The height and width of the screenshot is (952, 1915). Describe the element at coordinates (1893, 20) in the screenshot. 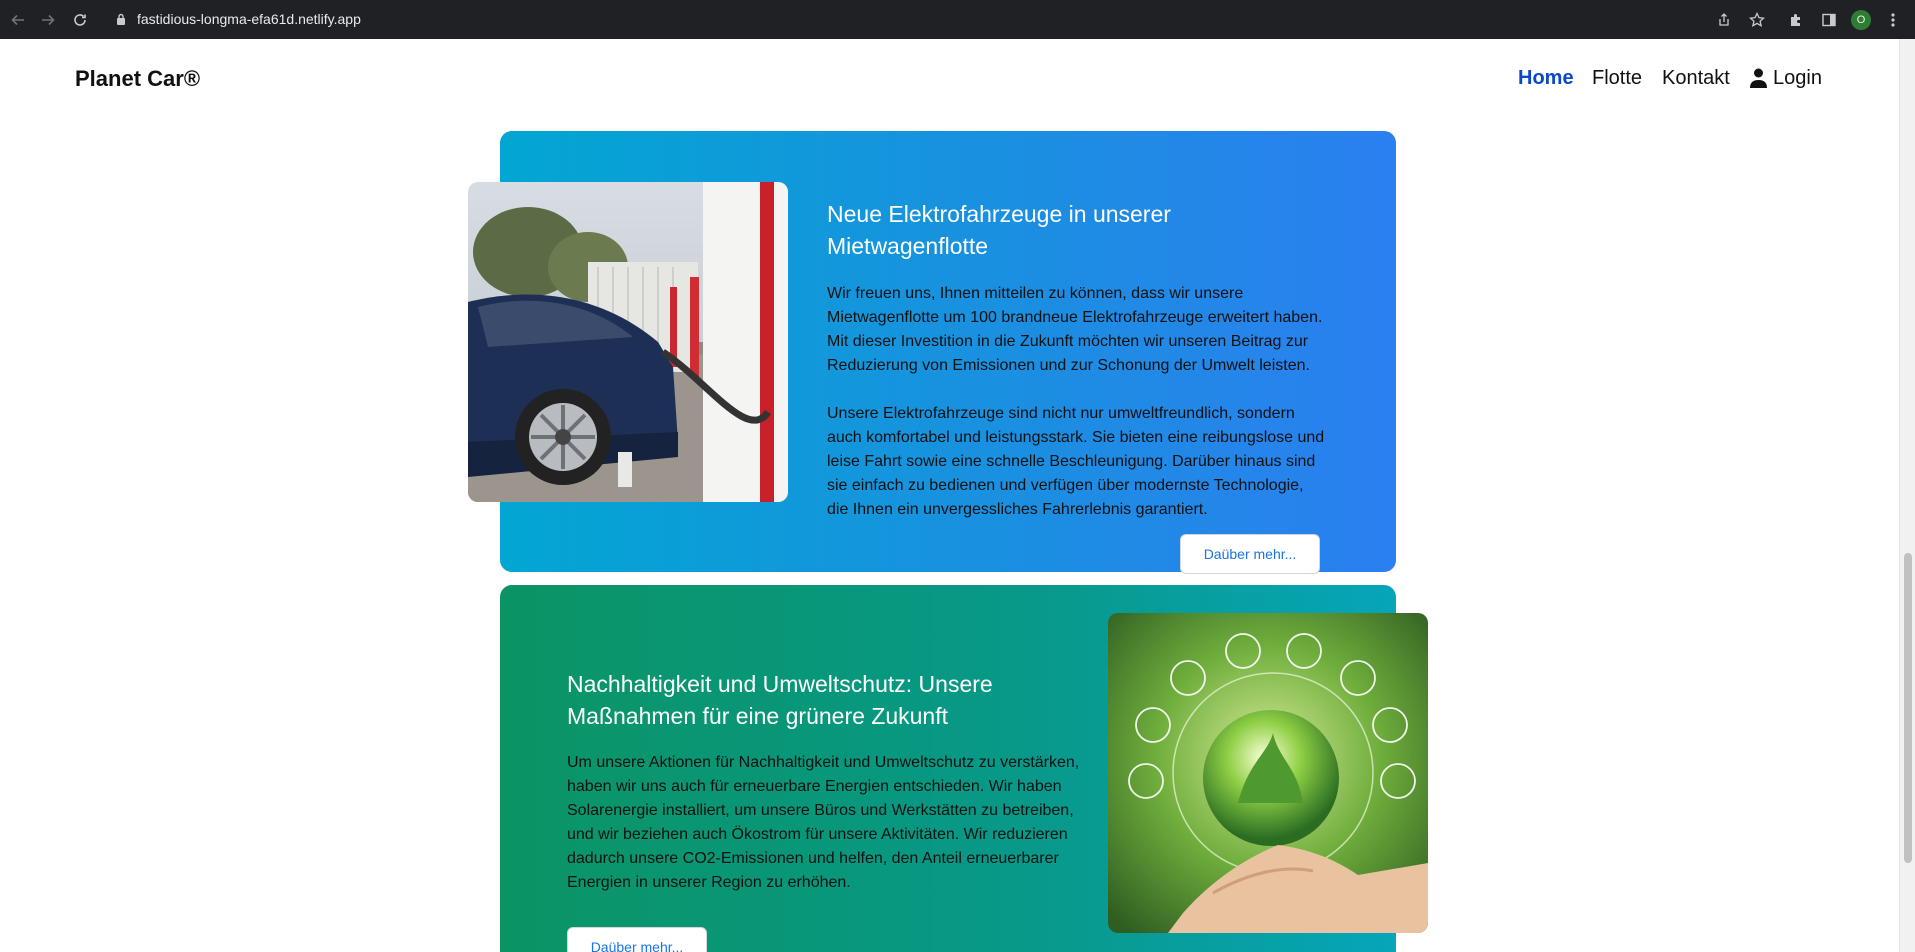

I see `menu-kebab-icon` at that location.